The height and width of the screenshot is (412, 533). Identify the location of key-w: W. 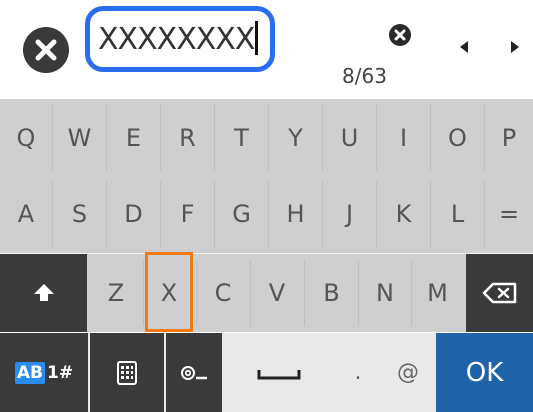
(79, 138).